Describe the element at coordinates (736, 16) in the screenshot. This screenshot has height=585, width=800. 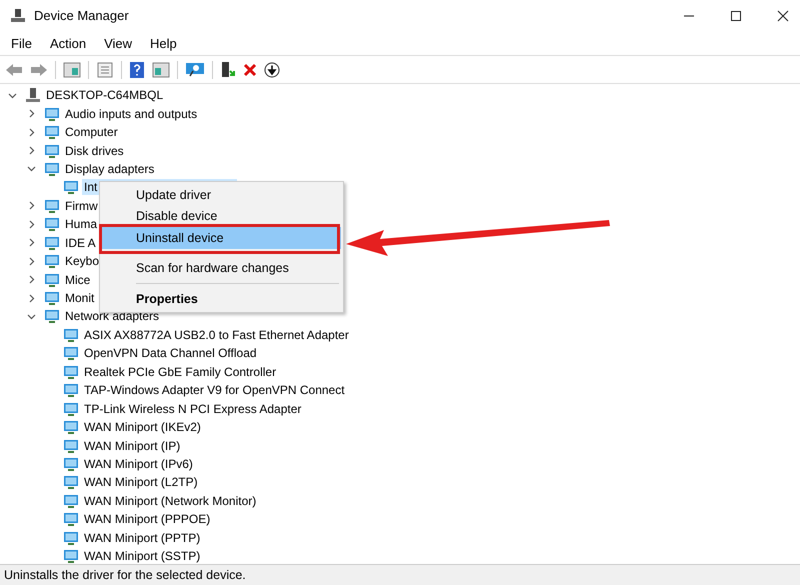
I see `maximize-icon` at that location.